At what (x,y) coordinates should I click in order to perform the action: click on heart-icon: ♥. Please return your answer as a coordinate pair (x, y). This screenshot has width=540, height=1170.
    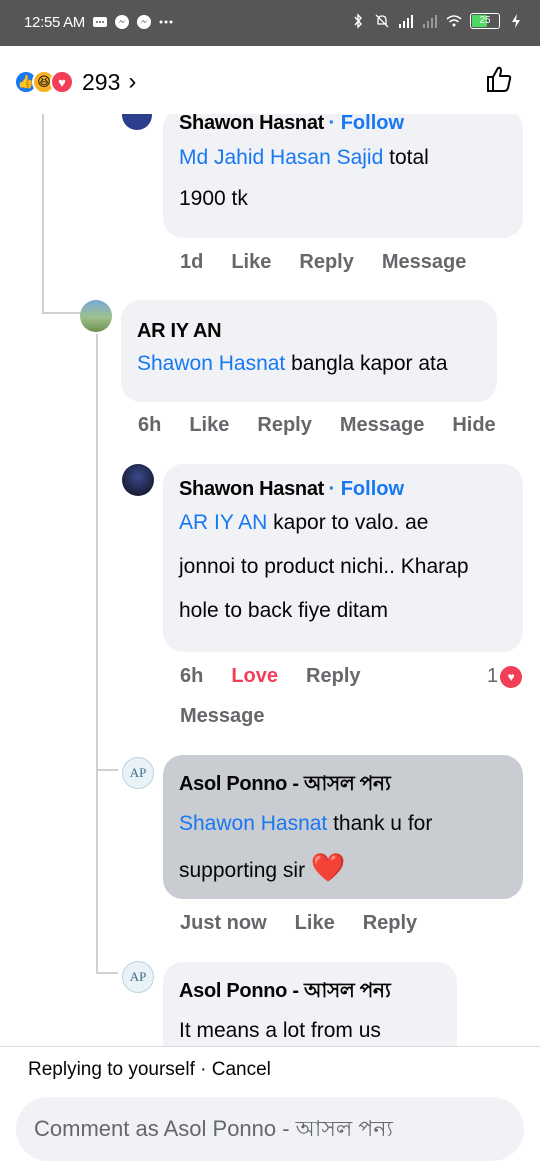
    Looking at the image, I should click on (511, 676).